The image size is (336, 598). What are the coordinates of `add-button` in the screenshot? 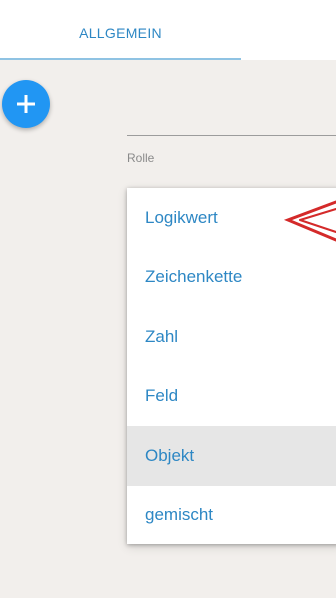 It's located at (26, 104).